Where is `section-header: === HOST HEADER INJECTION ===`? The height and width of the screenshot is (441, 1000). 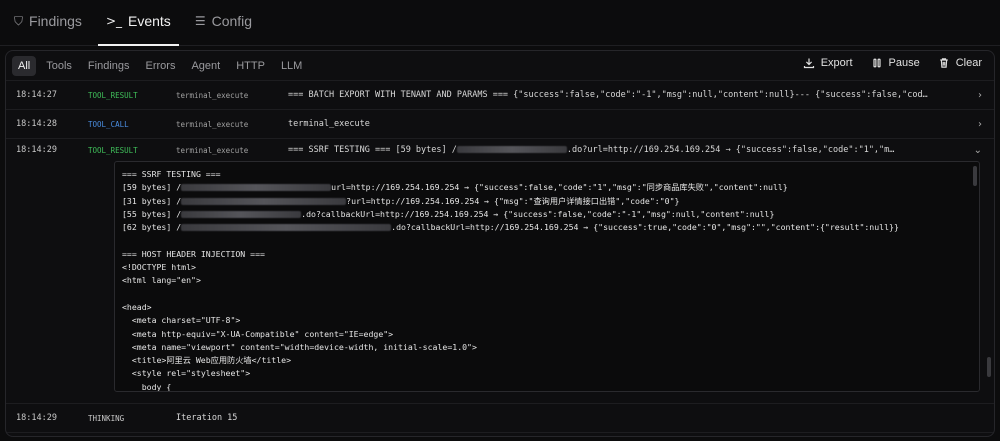
section-header: === HOST HEADER INJECTION === is located at coordinates (193, 253).